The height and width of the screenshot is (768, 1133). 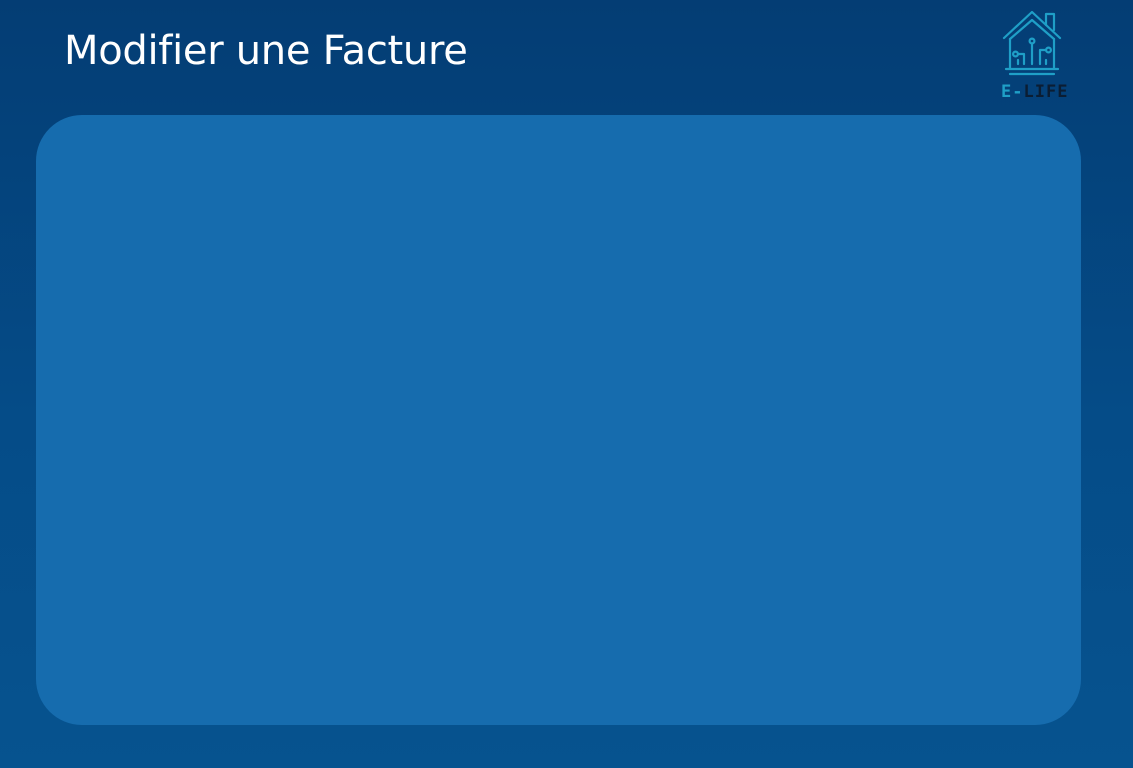 I want to click on brand-wordmark-suffix: LIFE, so click(x=1046, y=92).